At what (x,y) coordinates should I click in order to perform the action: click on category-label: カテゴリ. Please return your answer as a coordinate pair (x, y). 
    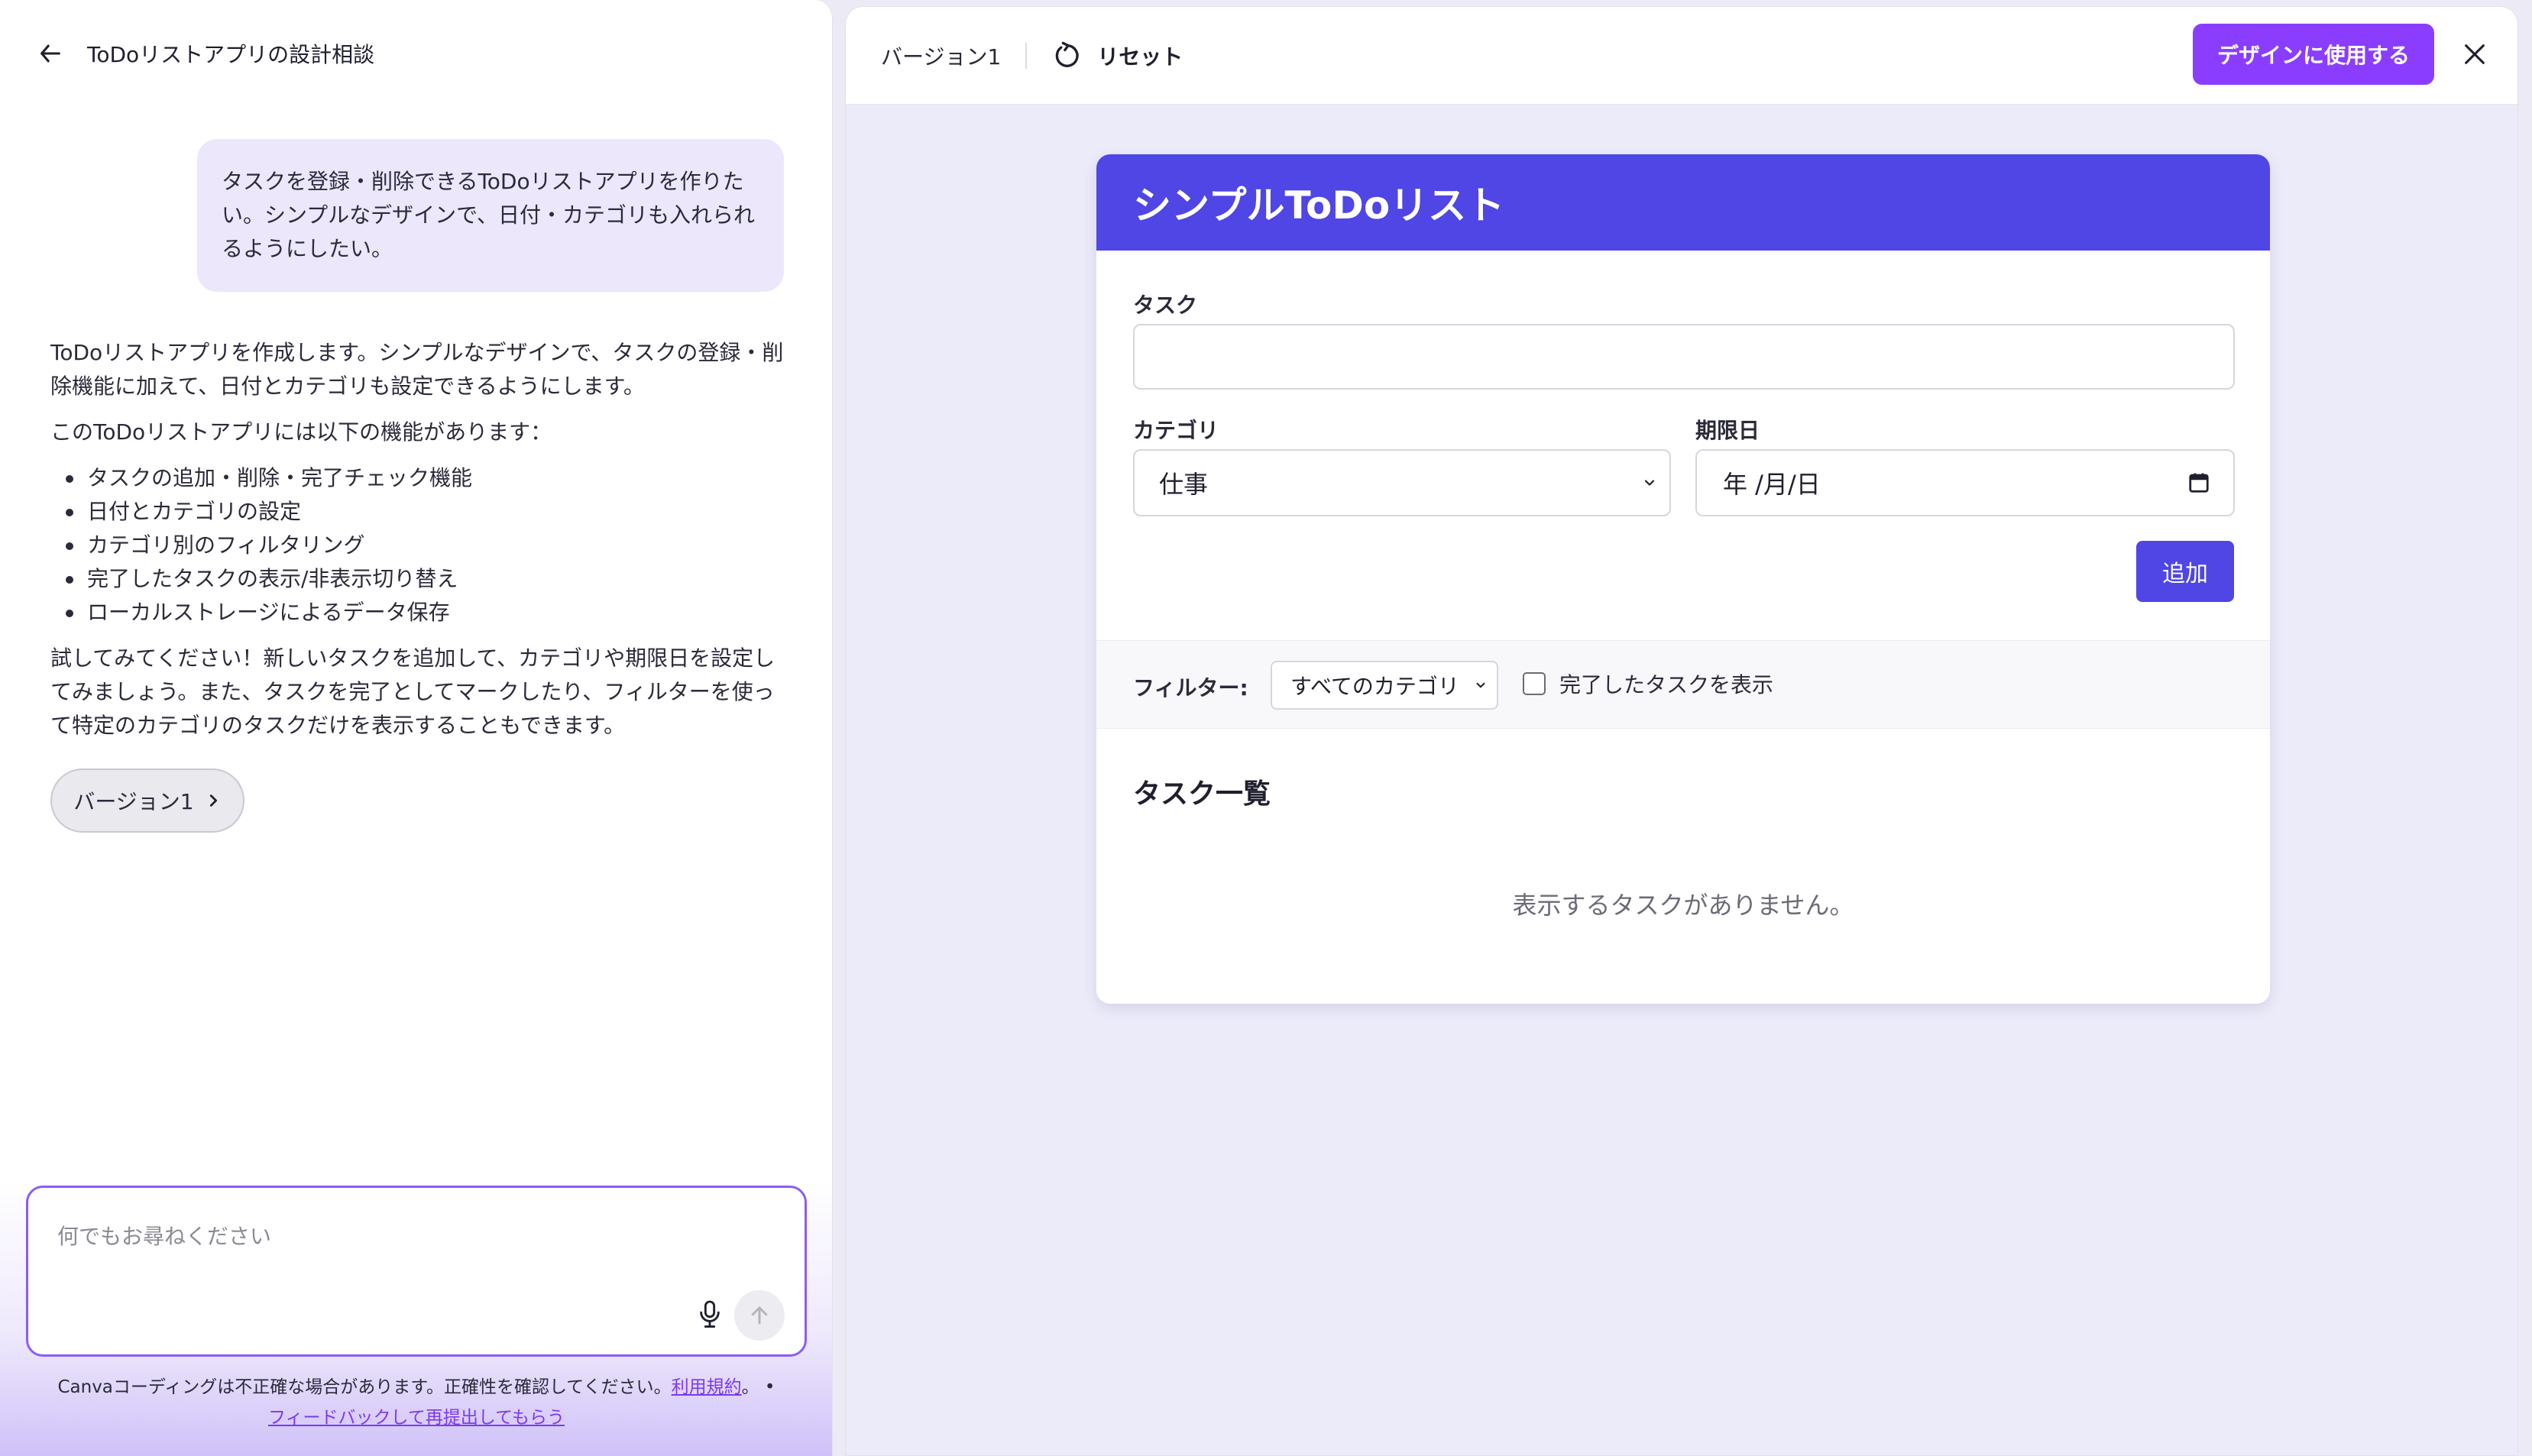
    Looking at the image, I should click on (1176, 431).